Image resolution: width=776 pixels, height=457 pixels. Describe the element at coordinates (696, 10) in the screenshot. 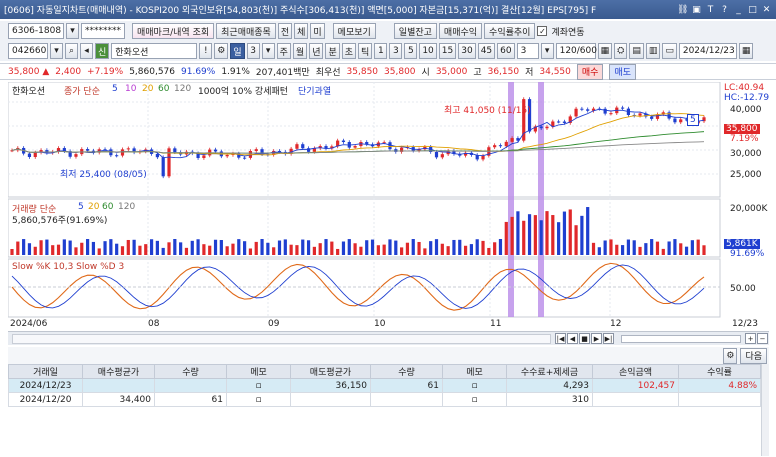

I see `lock-icon: ▣` at that location.